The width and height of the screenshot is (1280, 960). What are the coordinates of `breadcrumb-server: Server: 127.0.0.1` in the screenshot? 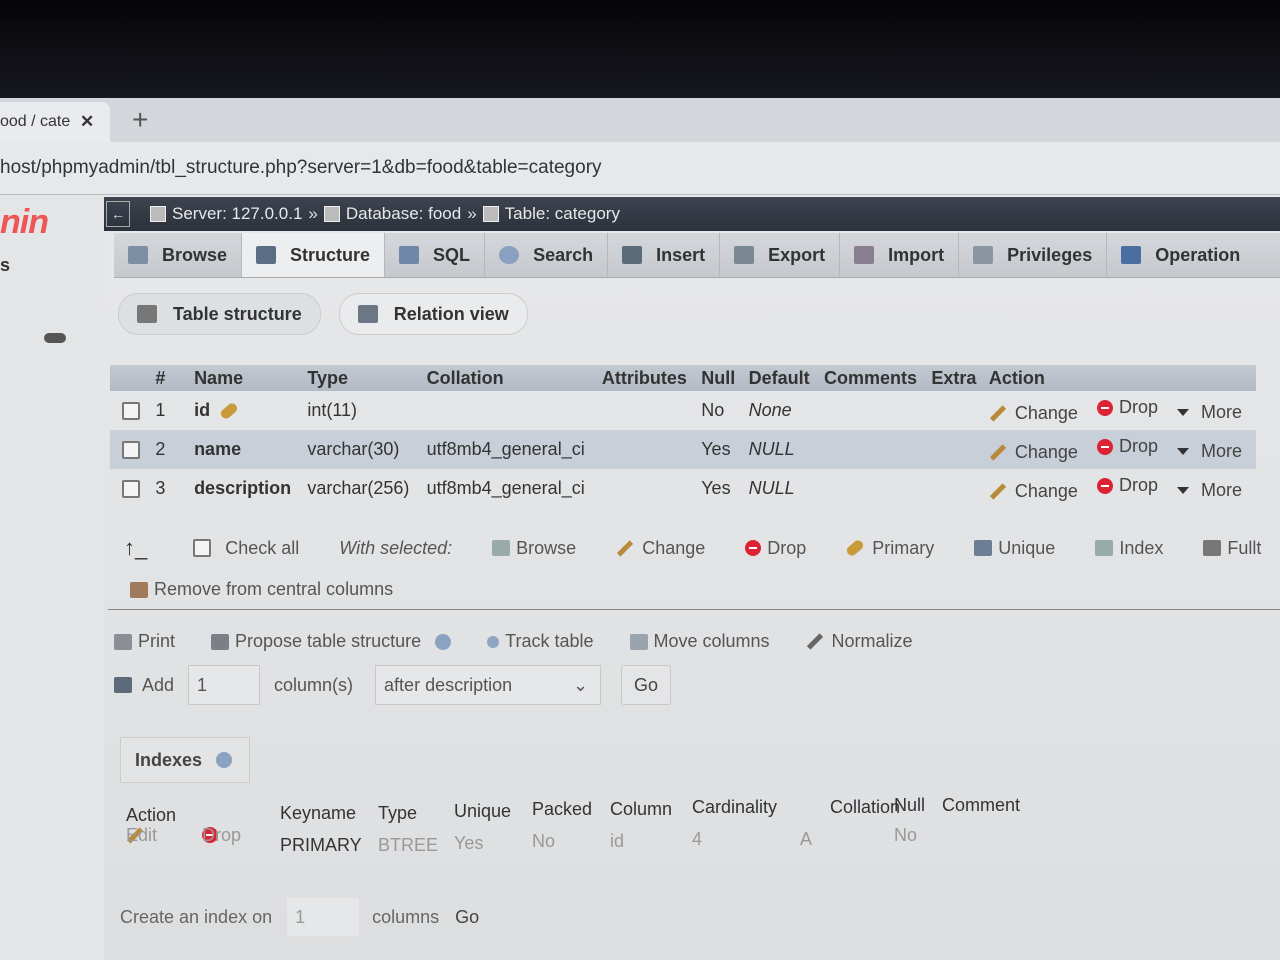 It's located at (226, 214).